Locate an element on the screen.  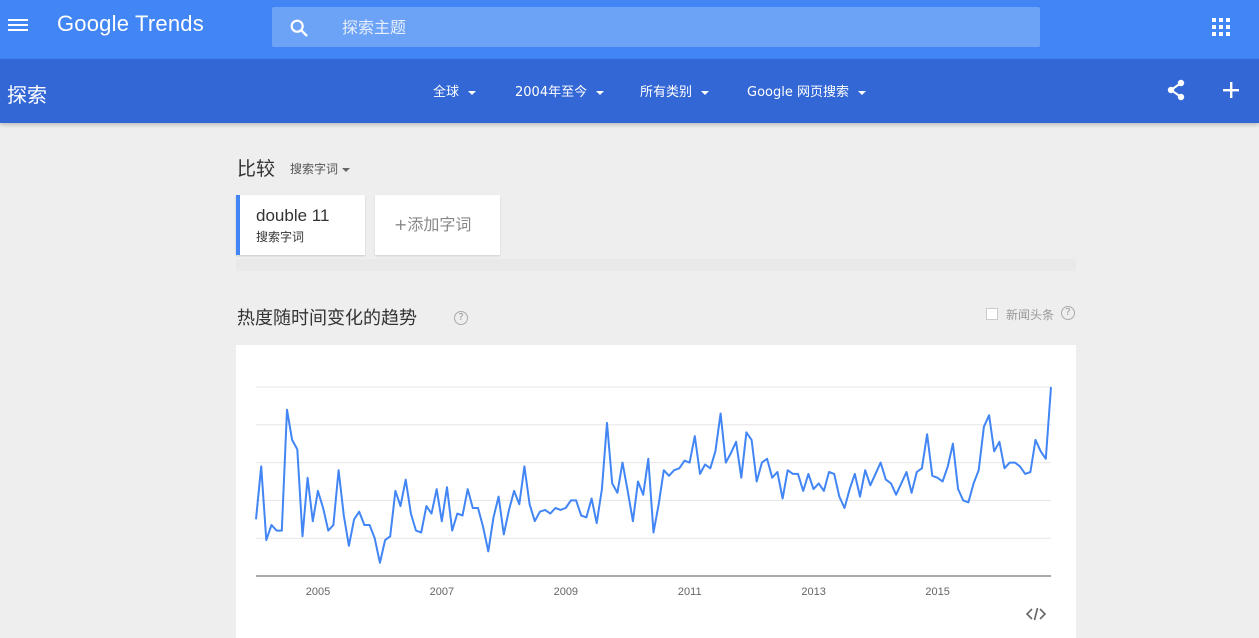
embed-icon is located at coordinates (1036, 614).